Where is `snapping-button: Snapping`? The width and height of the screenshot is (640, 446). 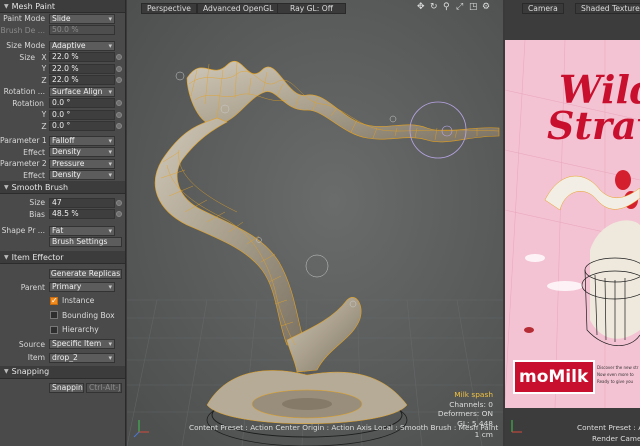
snapping-button: Snapping is located at coordinates (66, 388).